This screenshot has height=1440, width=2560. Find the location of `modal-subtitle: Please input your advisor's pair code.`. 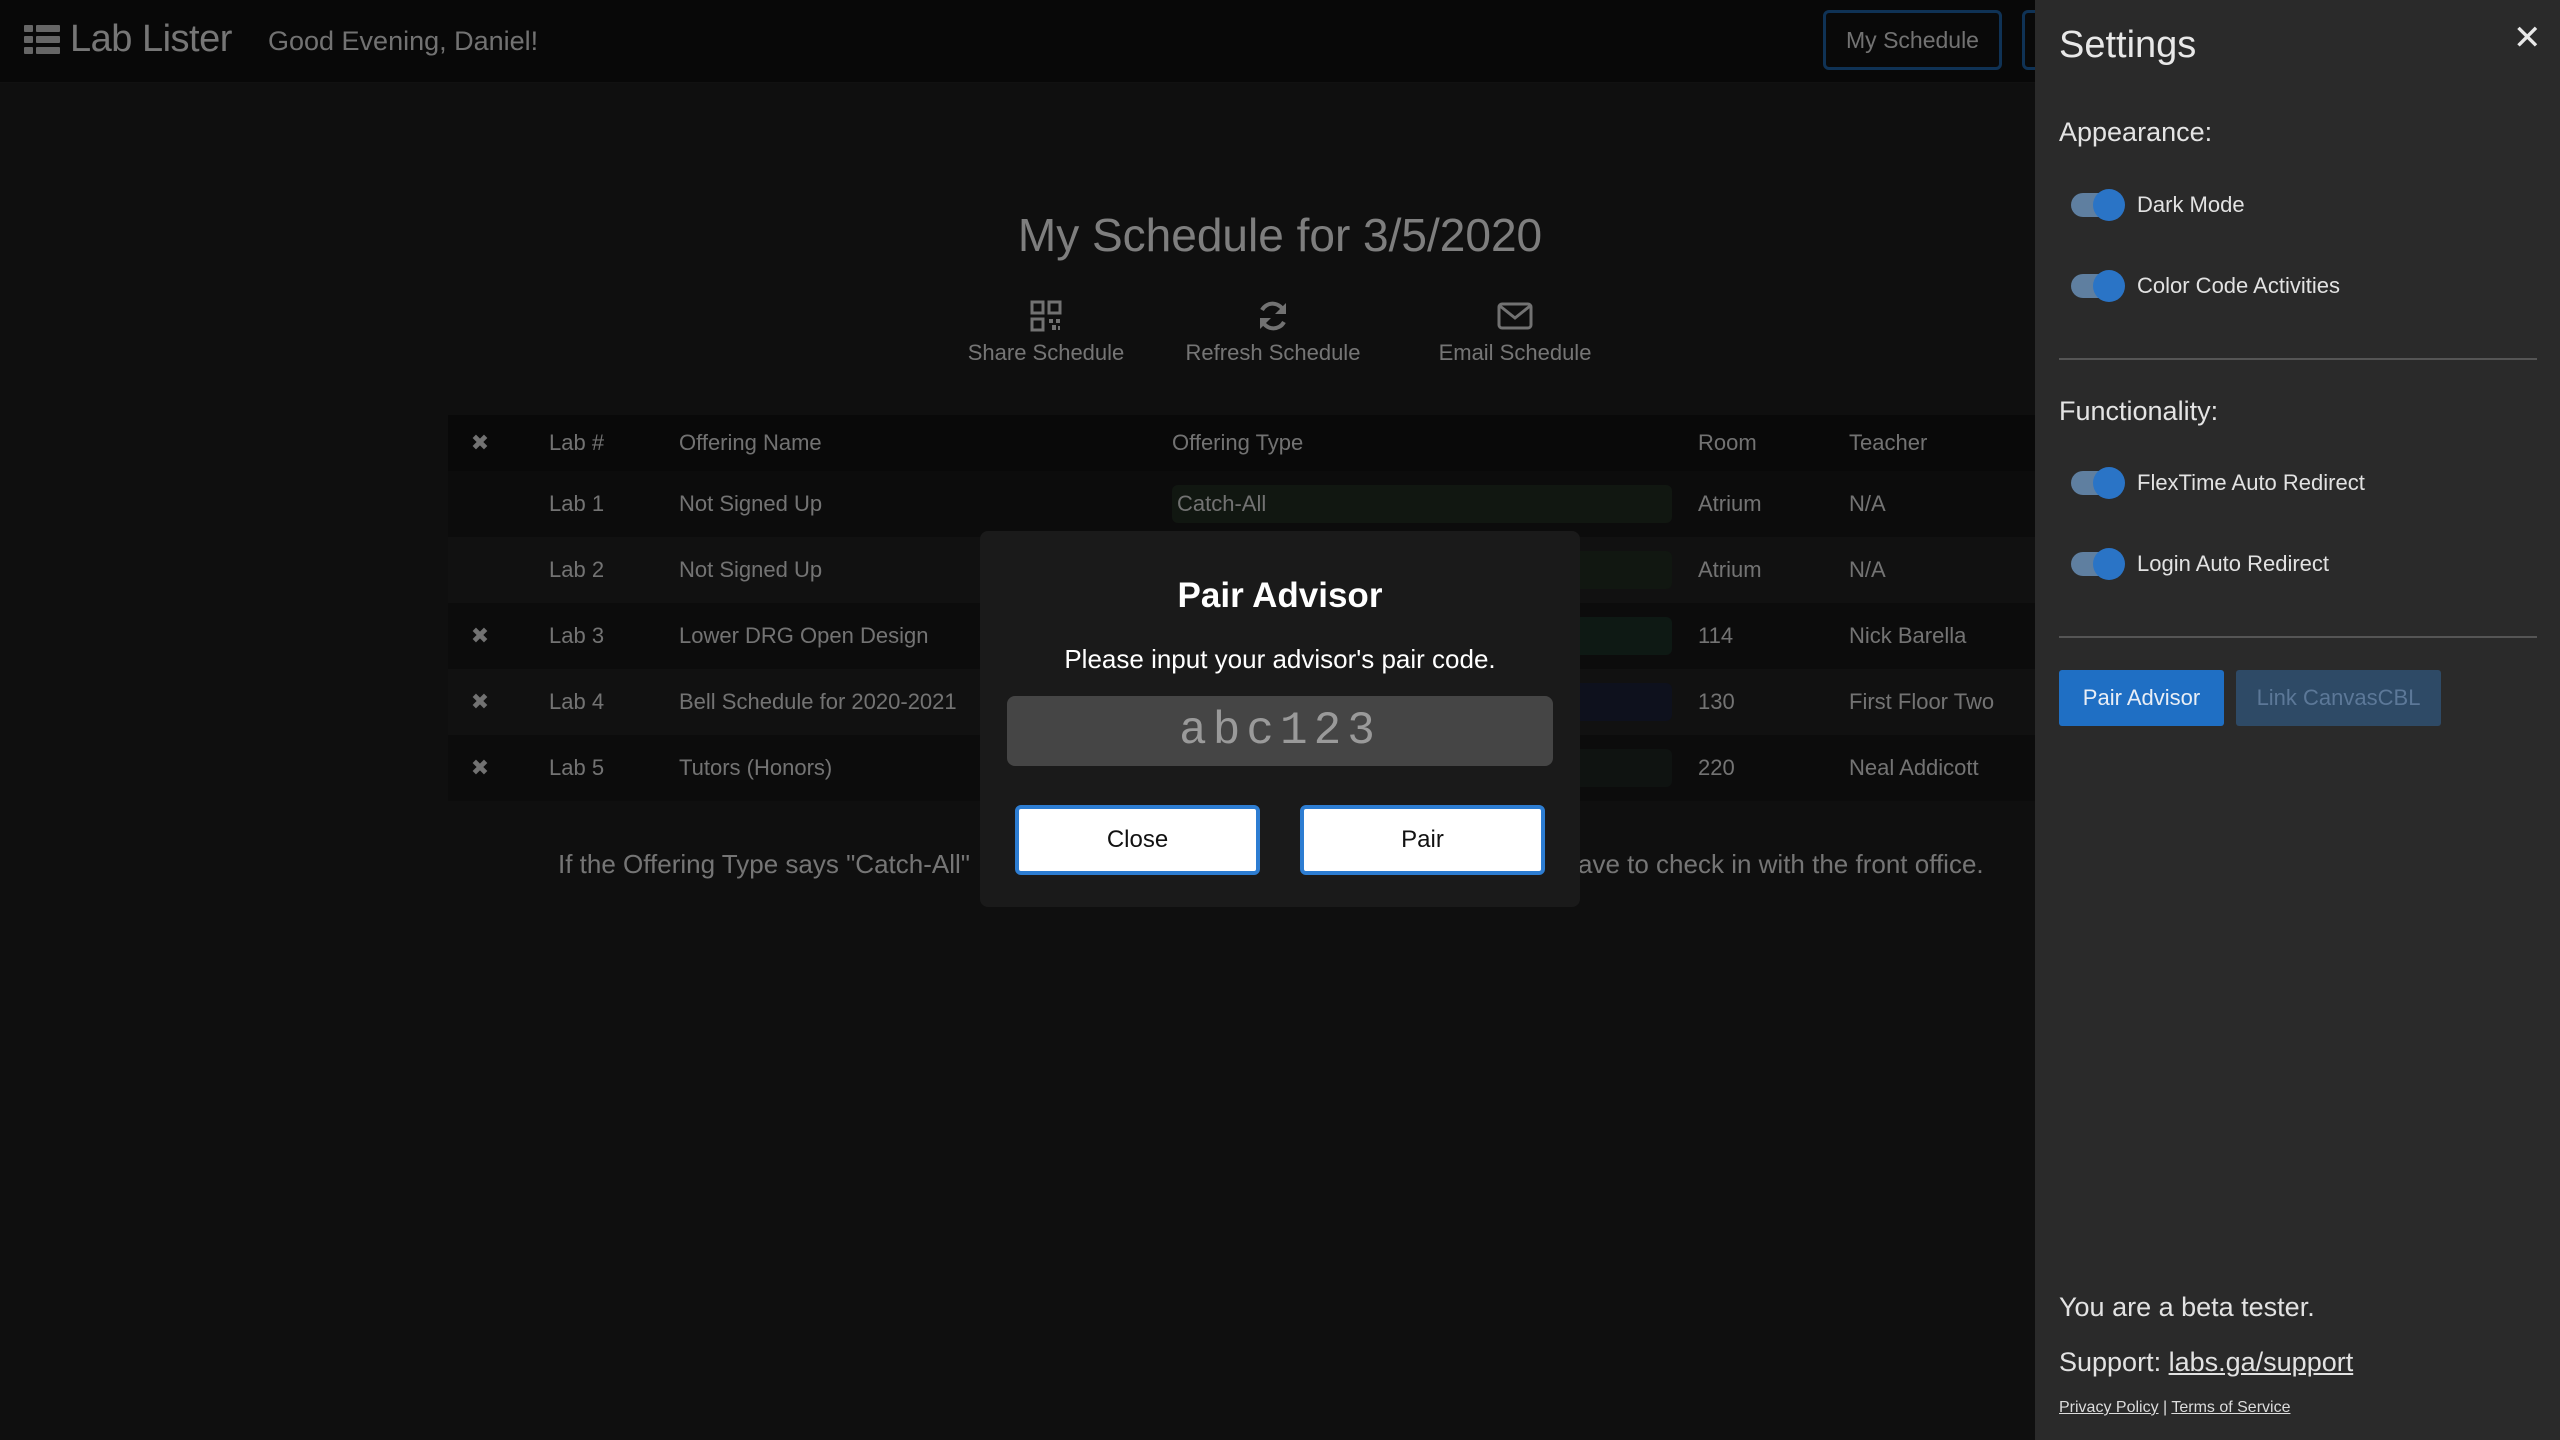

modal-subtitle: Please input your advisor's pair code. is located at coordinates (1280, 659).